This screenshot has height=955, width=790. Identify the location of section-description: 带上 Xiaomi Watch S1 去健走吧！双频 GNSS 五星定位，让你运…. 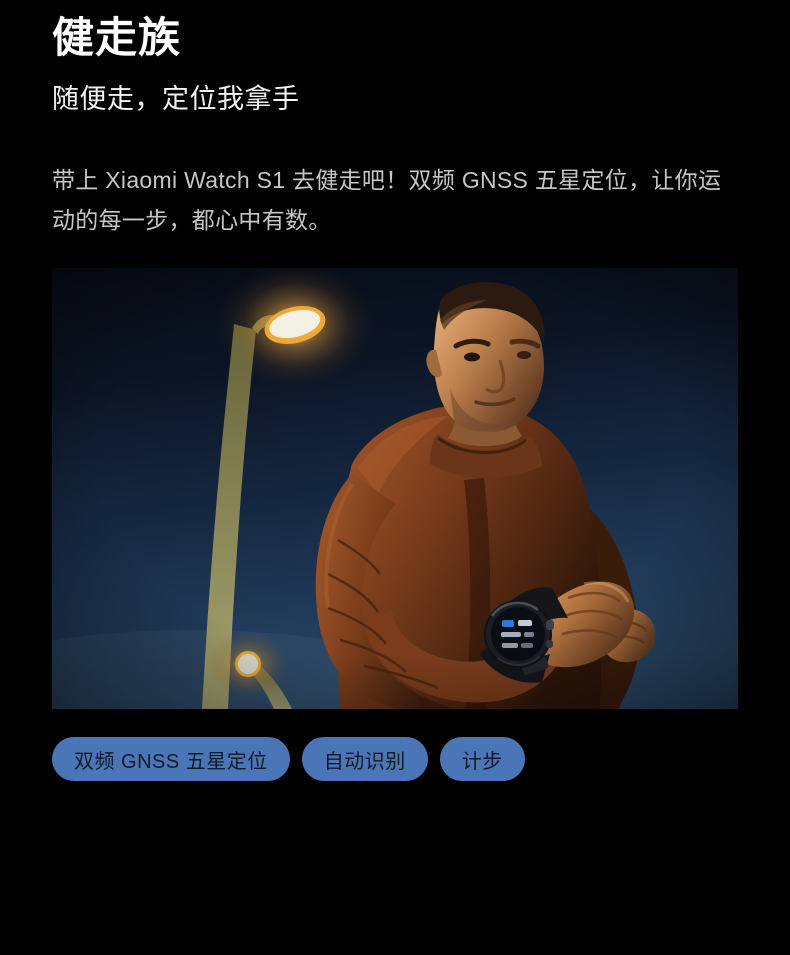
(387, 200).